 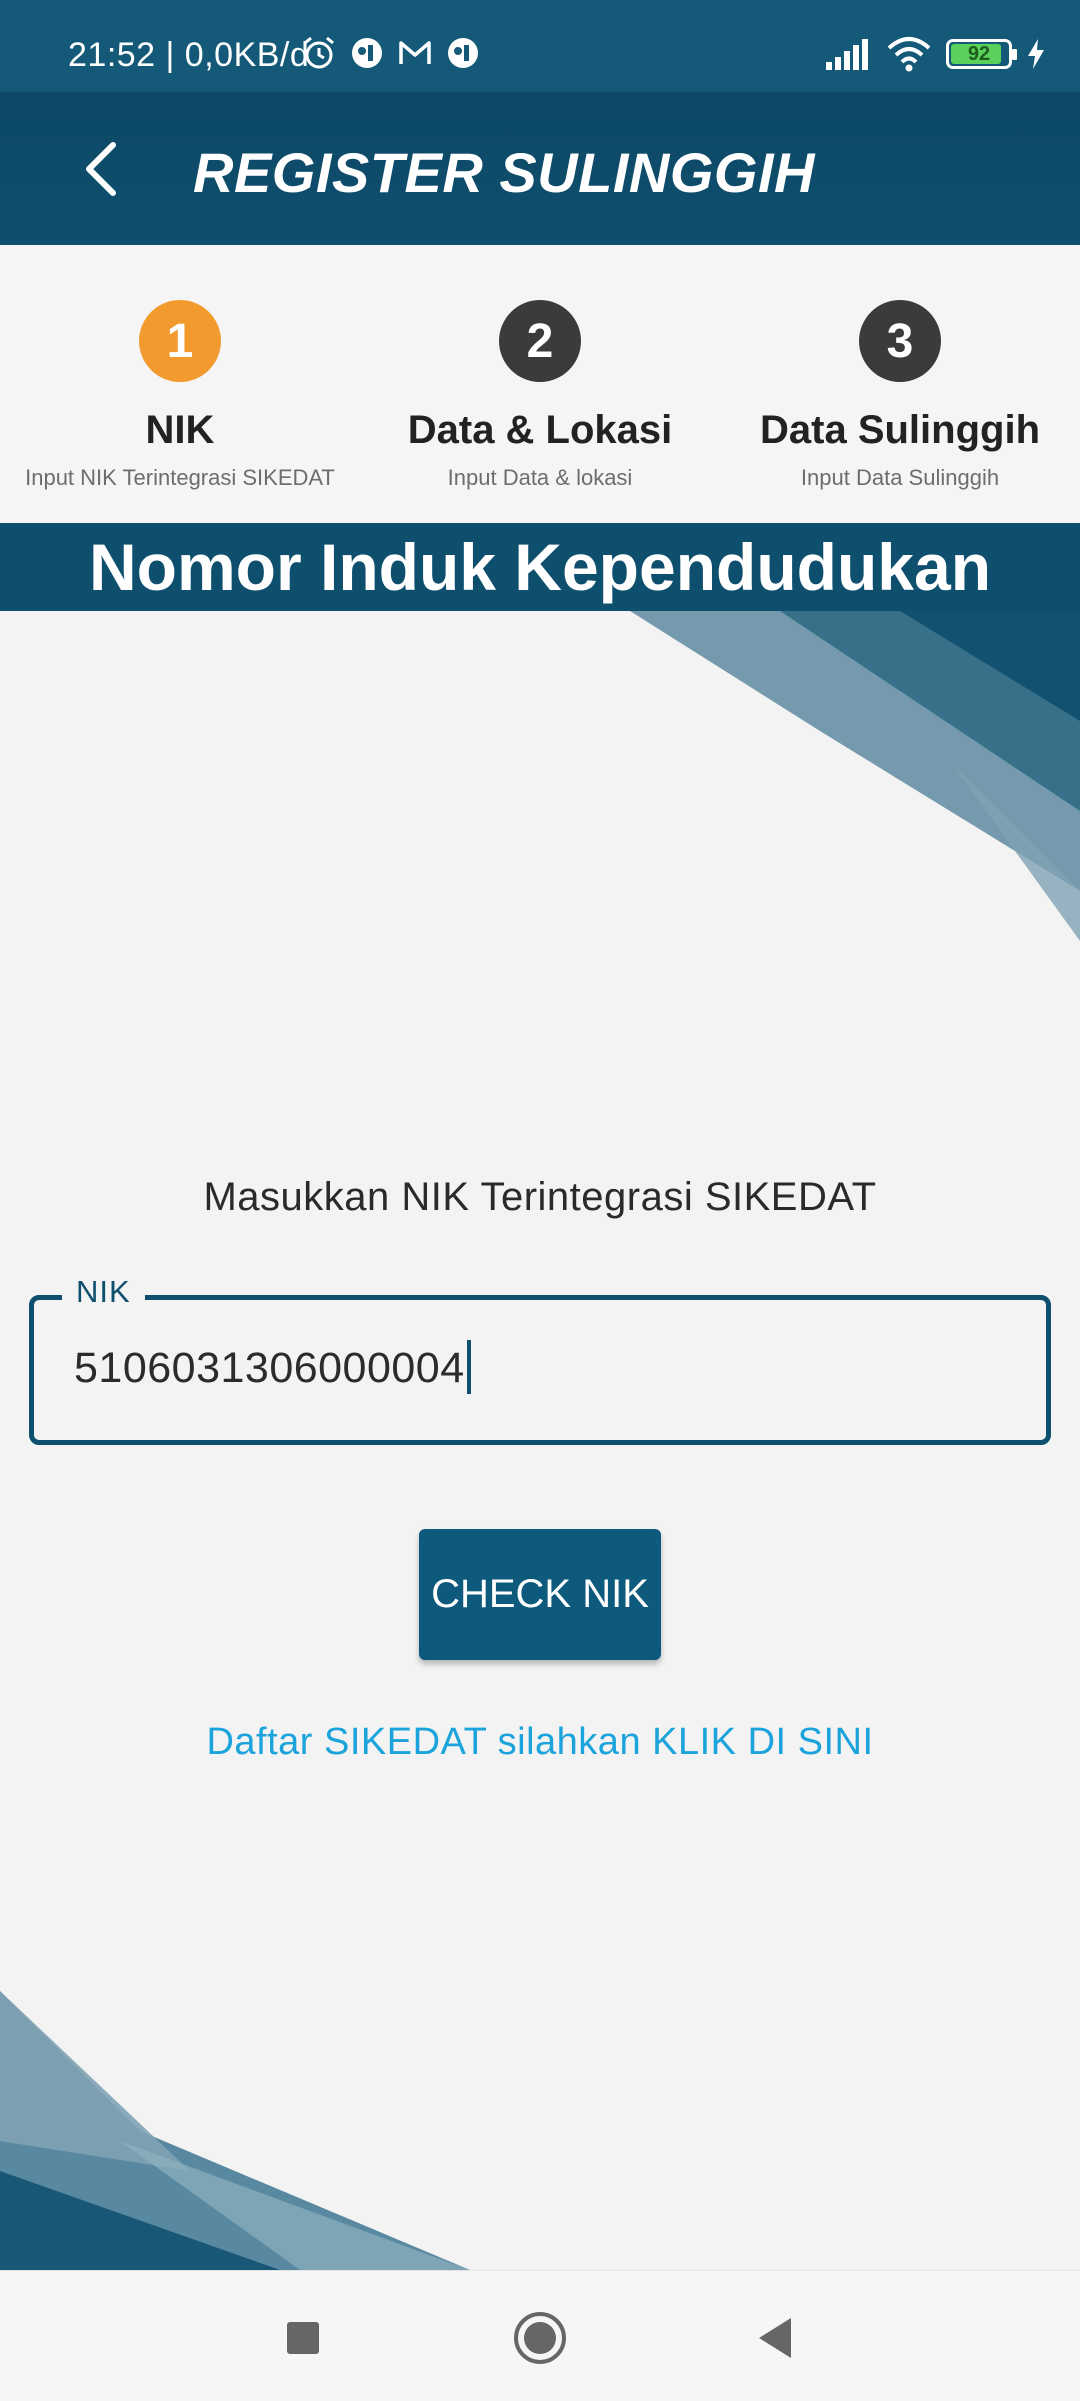 What do you see at coordinates (504, 172) in the screenshot?
I see `page-title: REGISTER SULINGGIH` at bounding box center [504, 172].